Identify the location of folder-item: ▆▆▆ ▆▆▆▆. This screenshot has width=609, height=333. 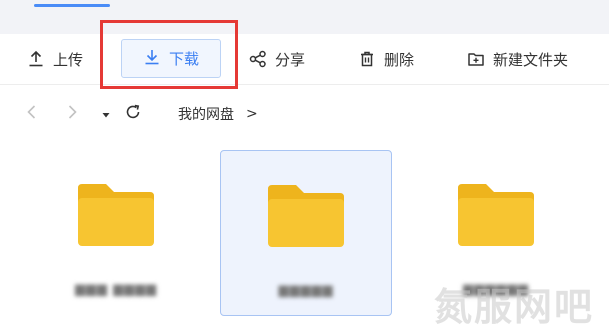
(116, 233).